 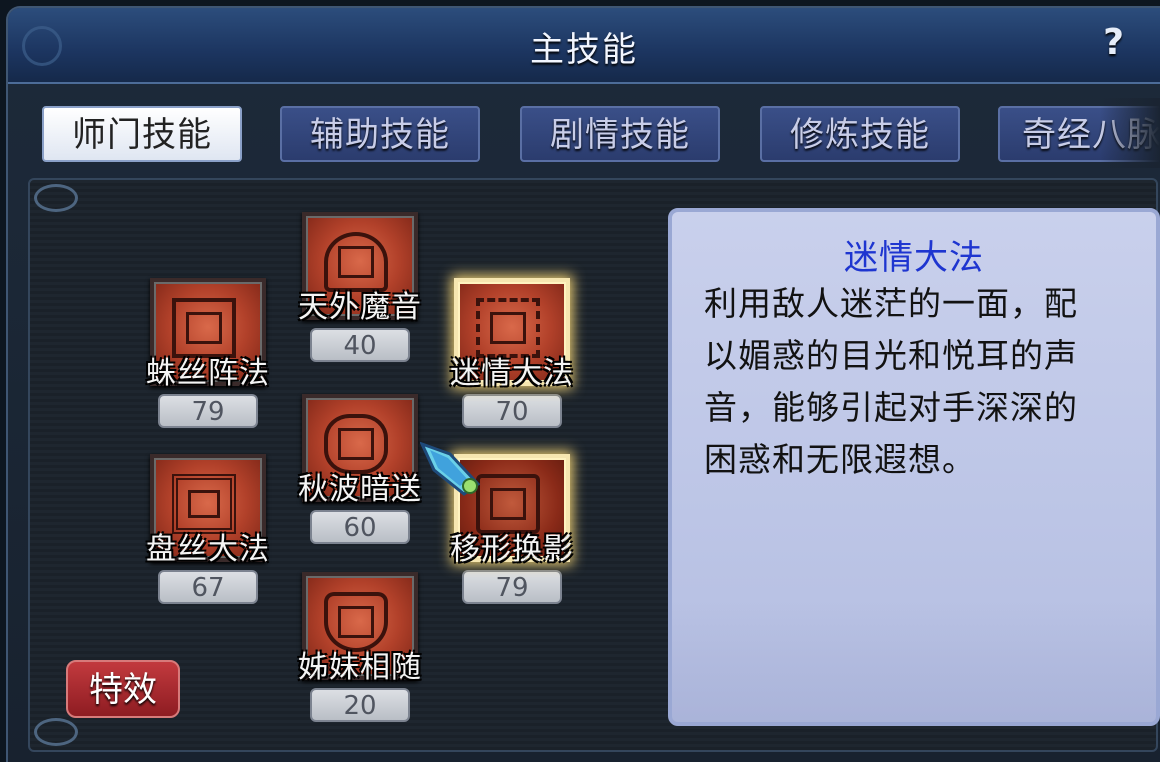 What do you see at coordinates (360, 469) in the screenshot?
I see `skill-qiubo-ansong: 秋波暗送 60` at bounding box center [360, 469].